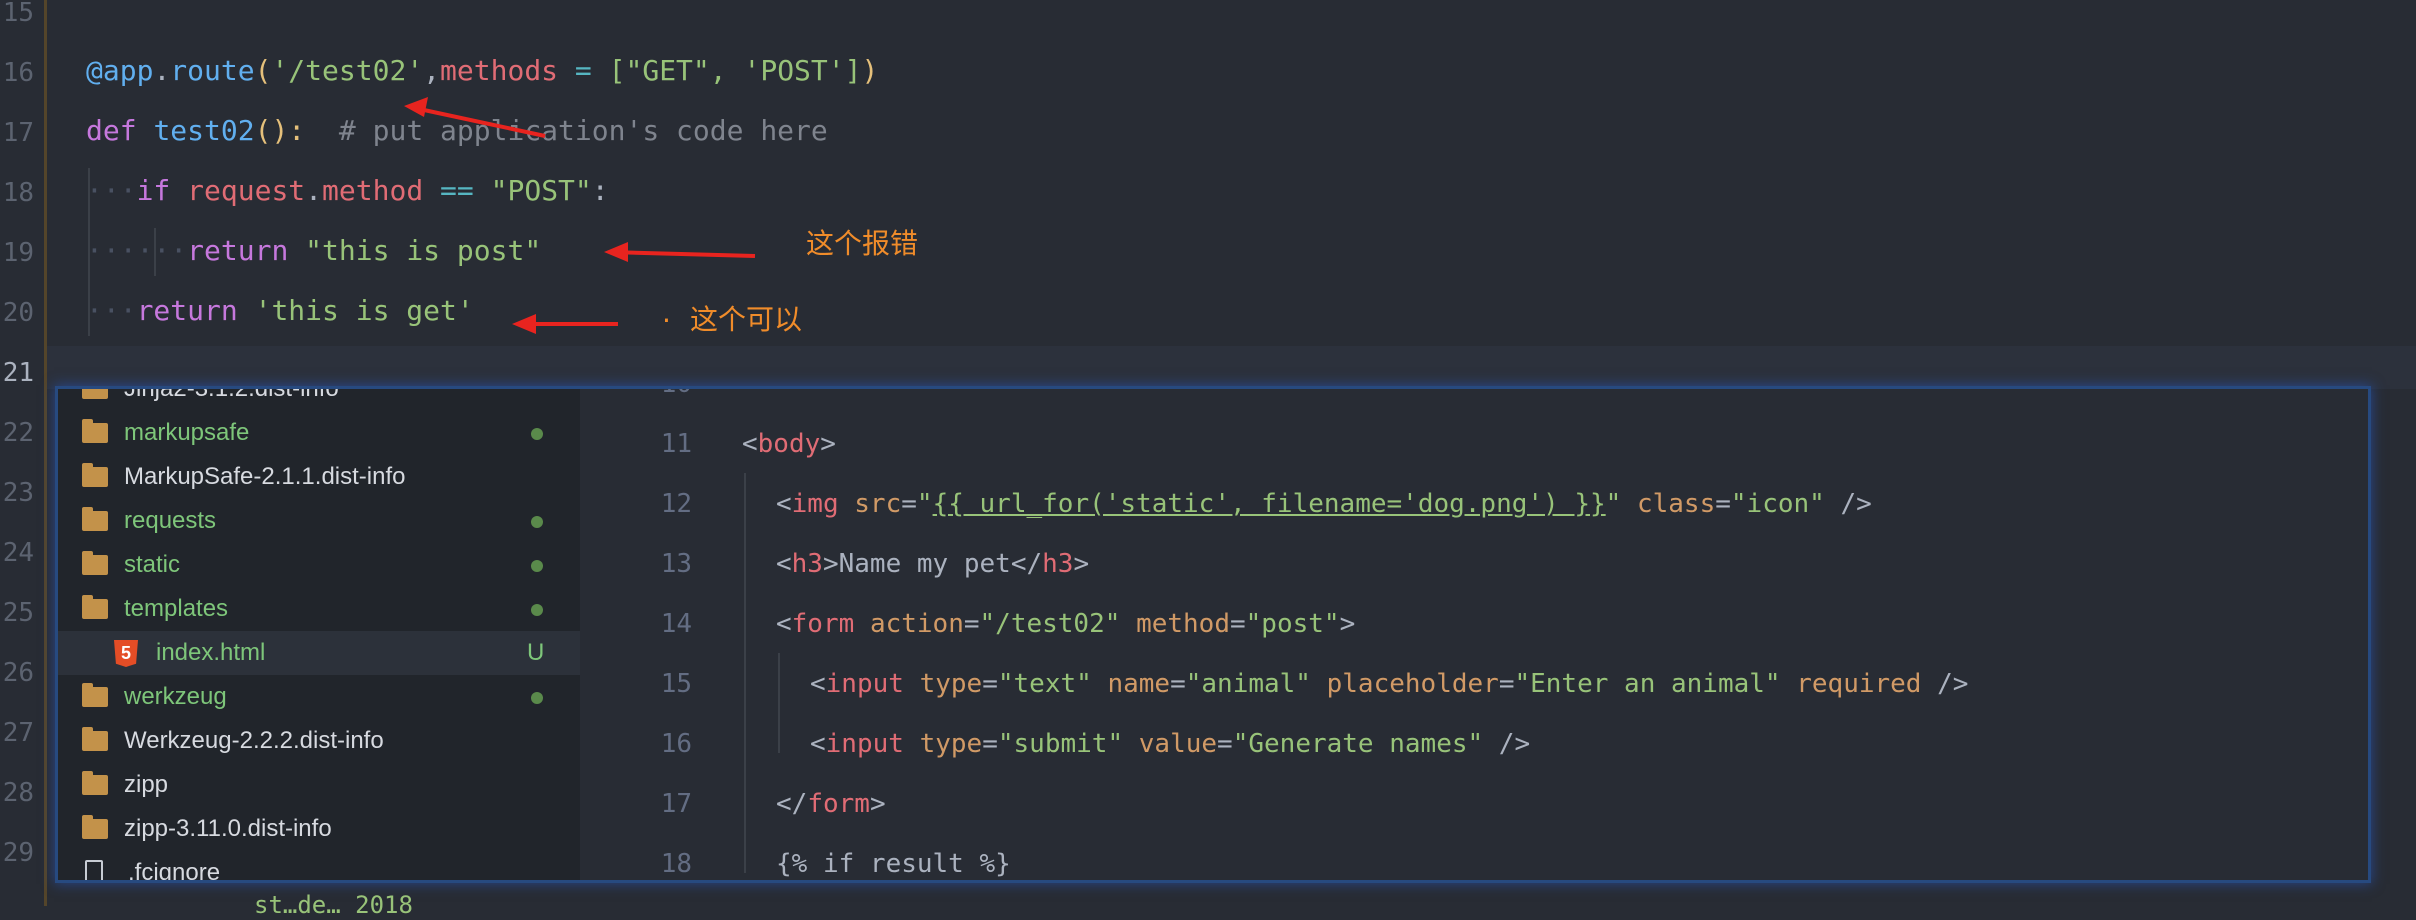  Describe the element at coordinates (676, 804) in the screenshot. I see `line-number: 17` at that location.